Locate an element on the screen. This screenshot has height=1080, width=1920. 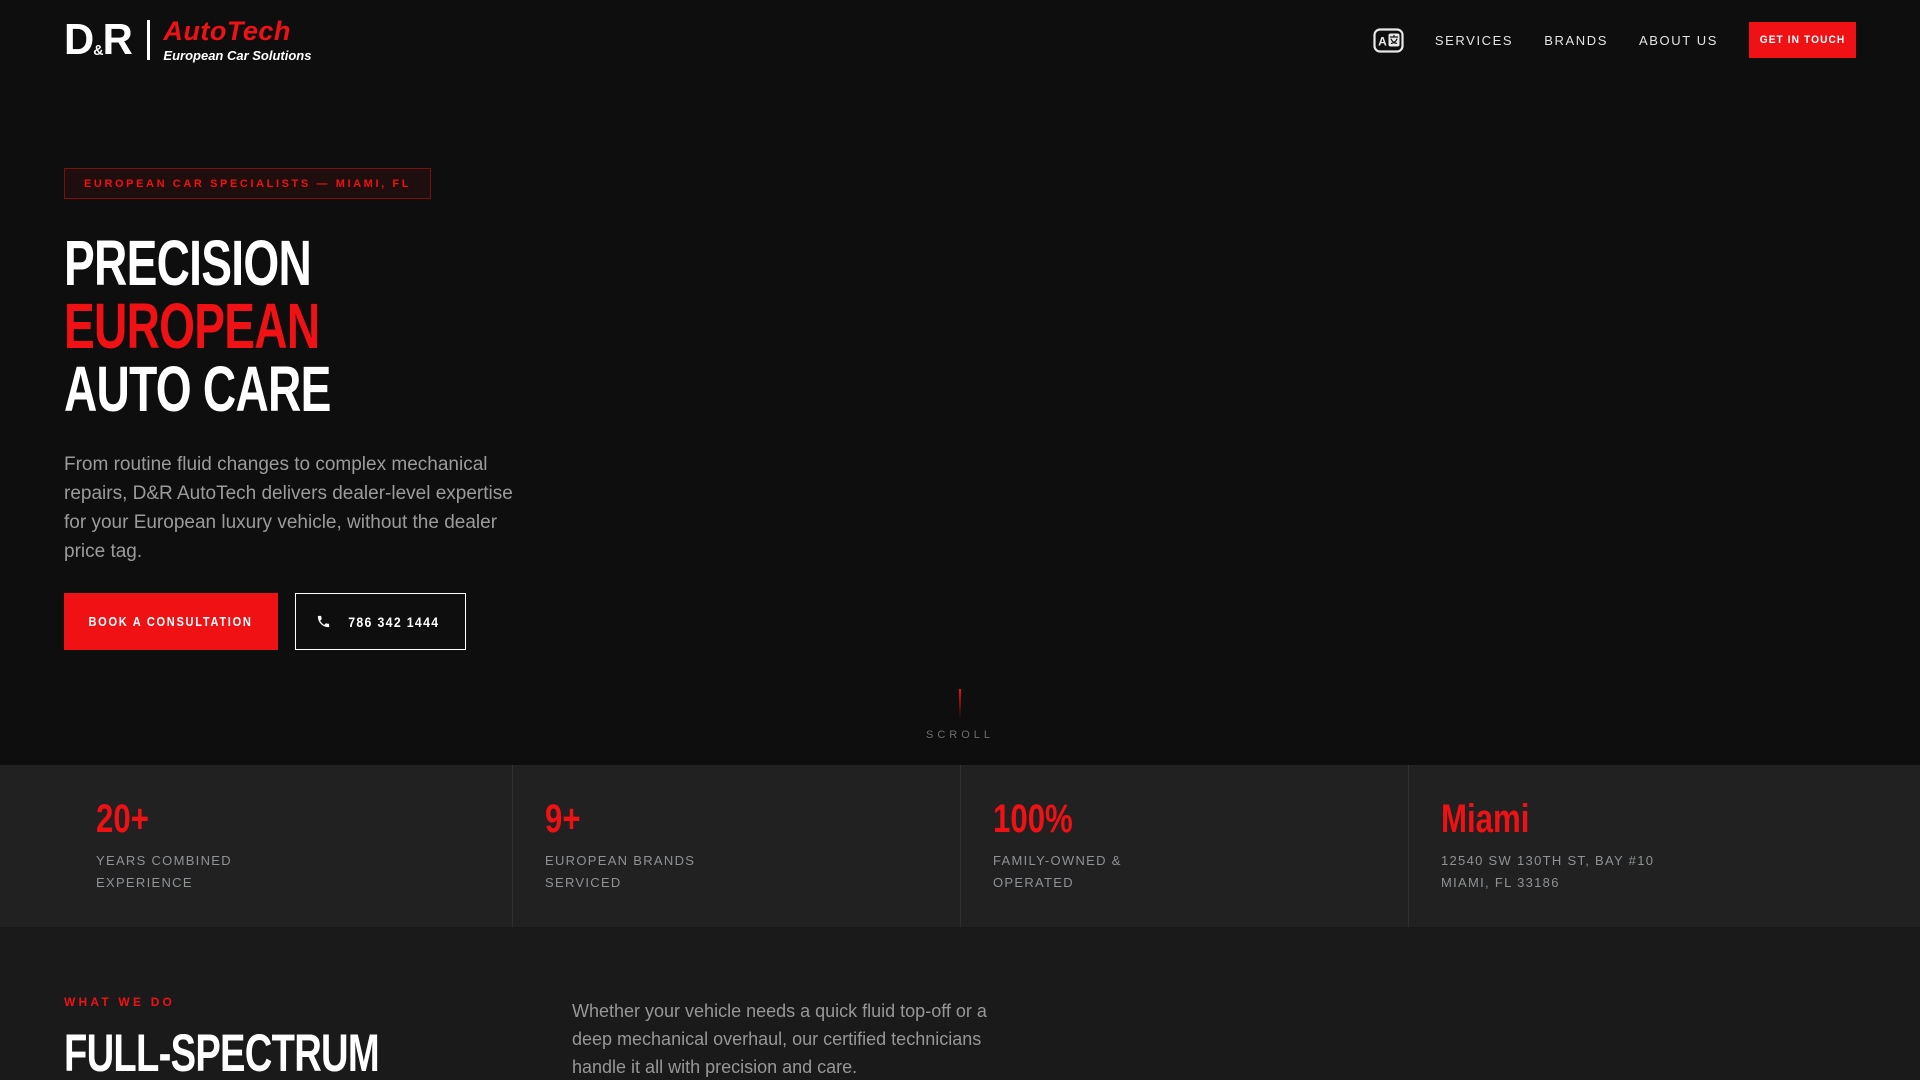
logo: D & R AutoTech European Car Solutions is located at coordinates (188, 39).